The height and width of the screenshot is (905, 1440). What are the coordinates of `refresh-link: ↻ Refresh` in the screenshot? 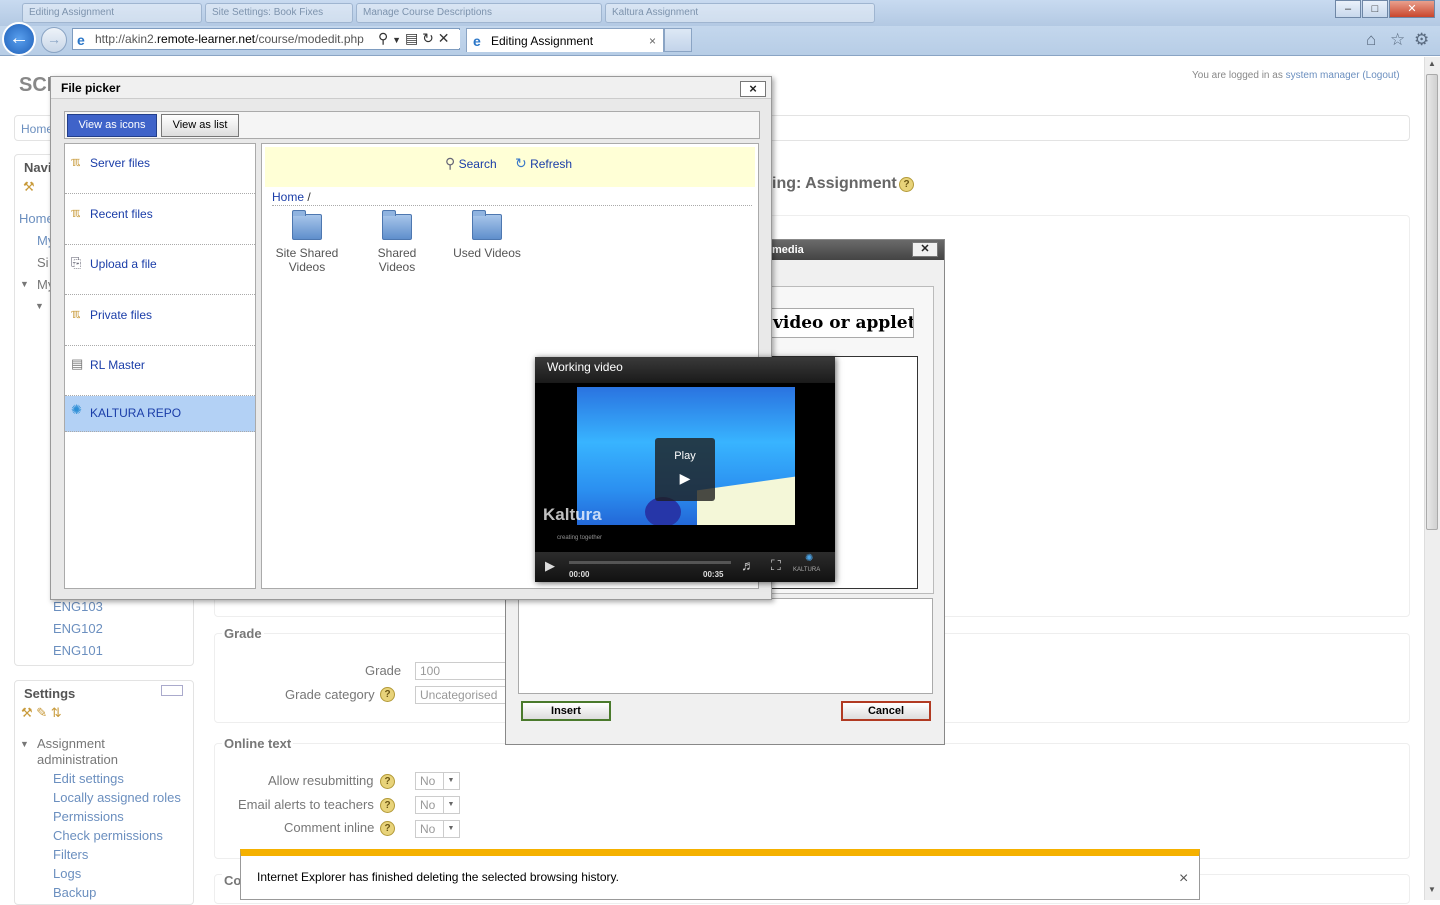 It's located at (543, 163).